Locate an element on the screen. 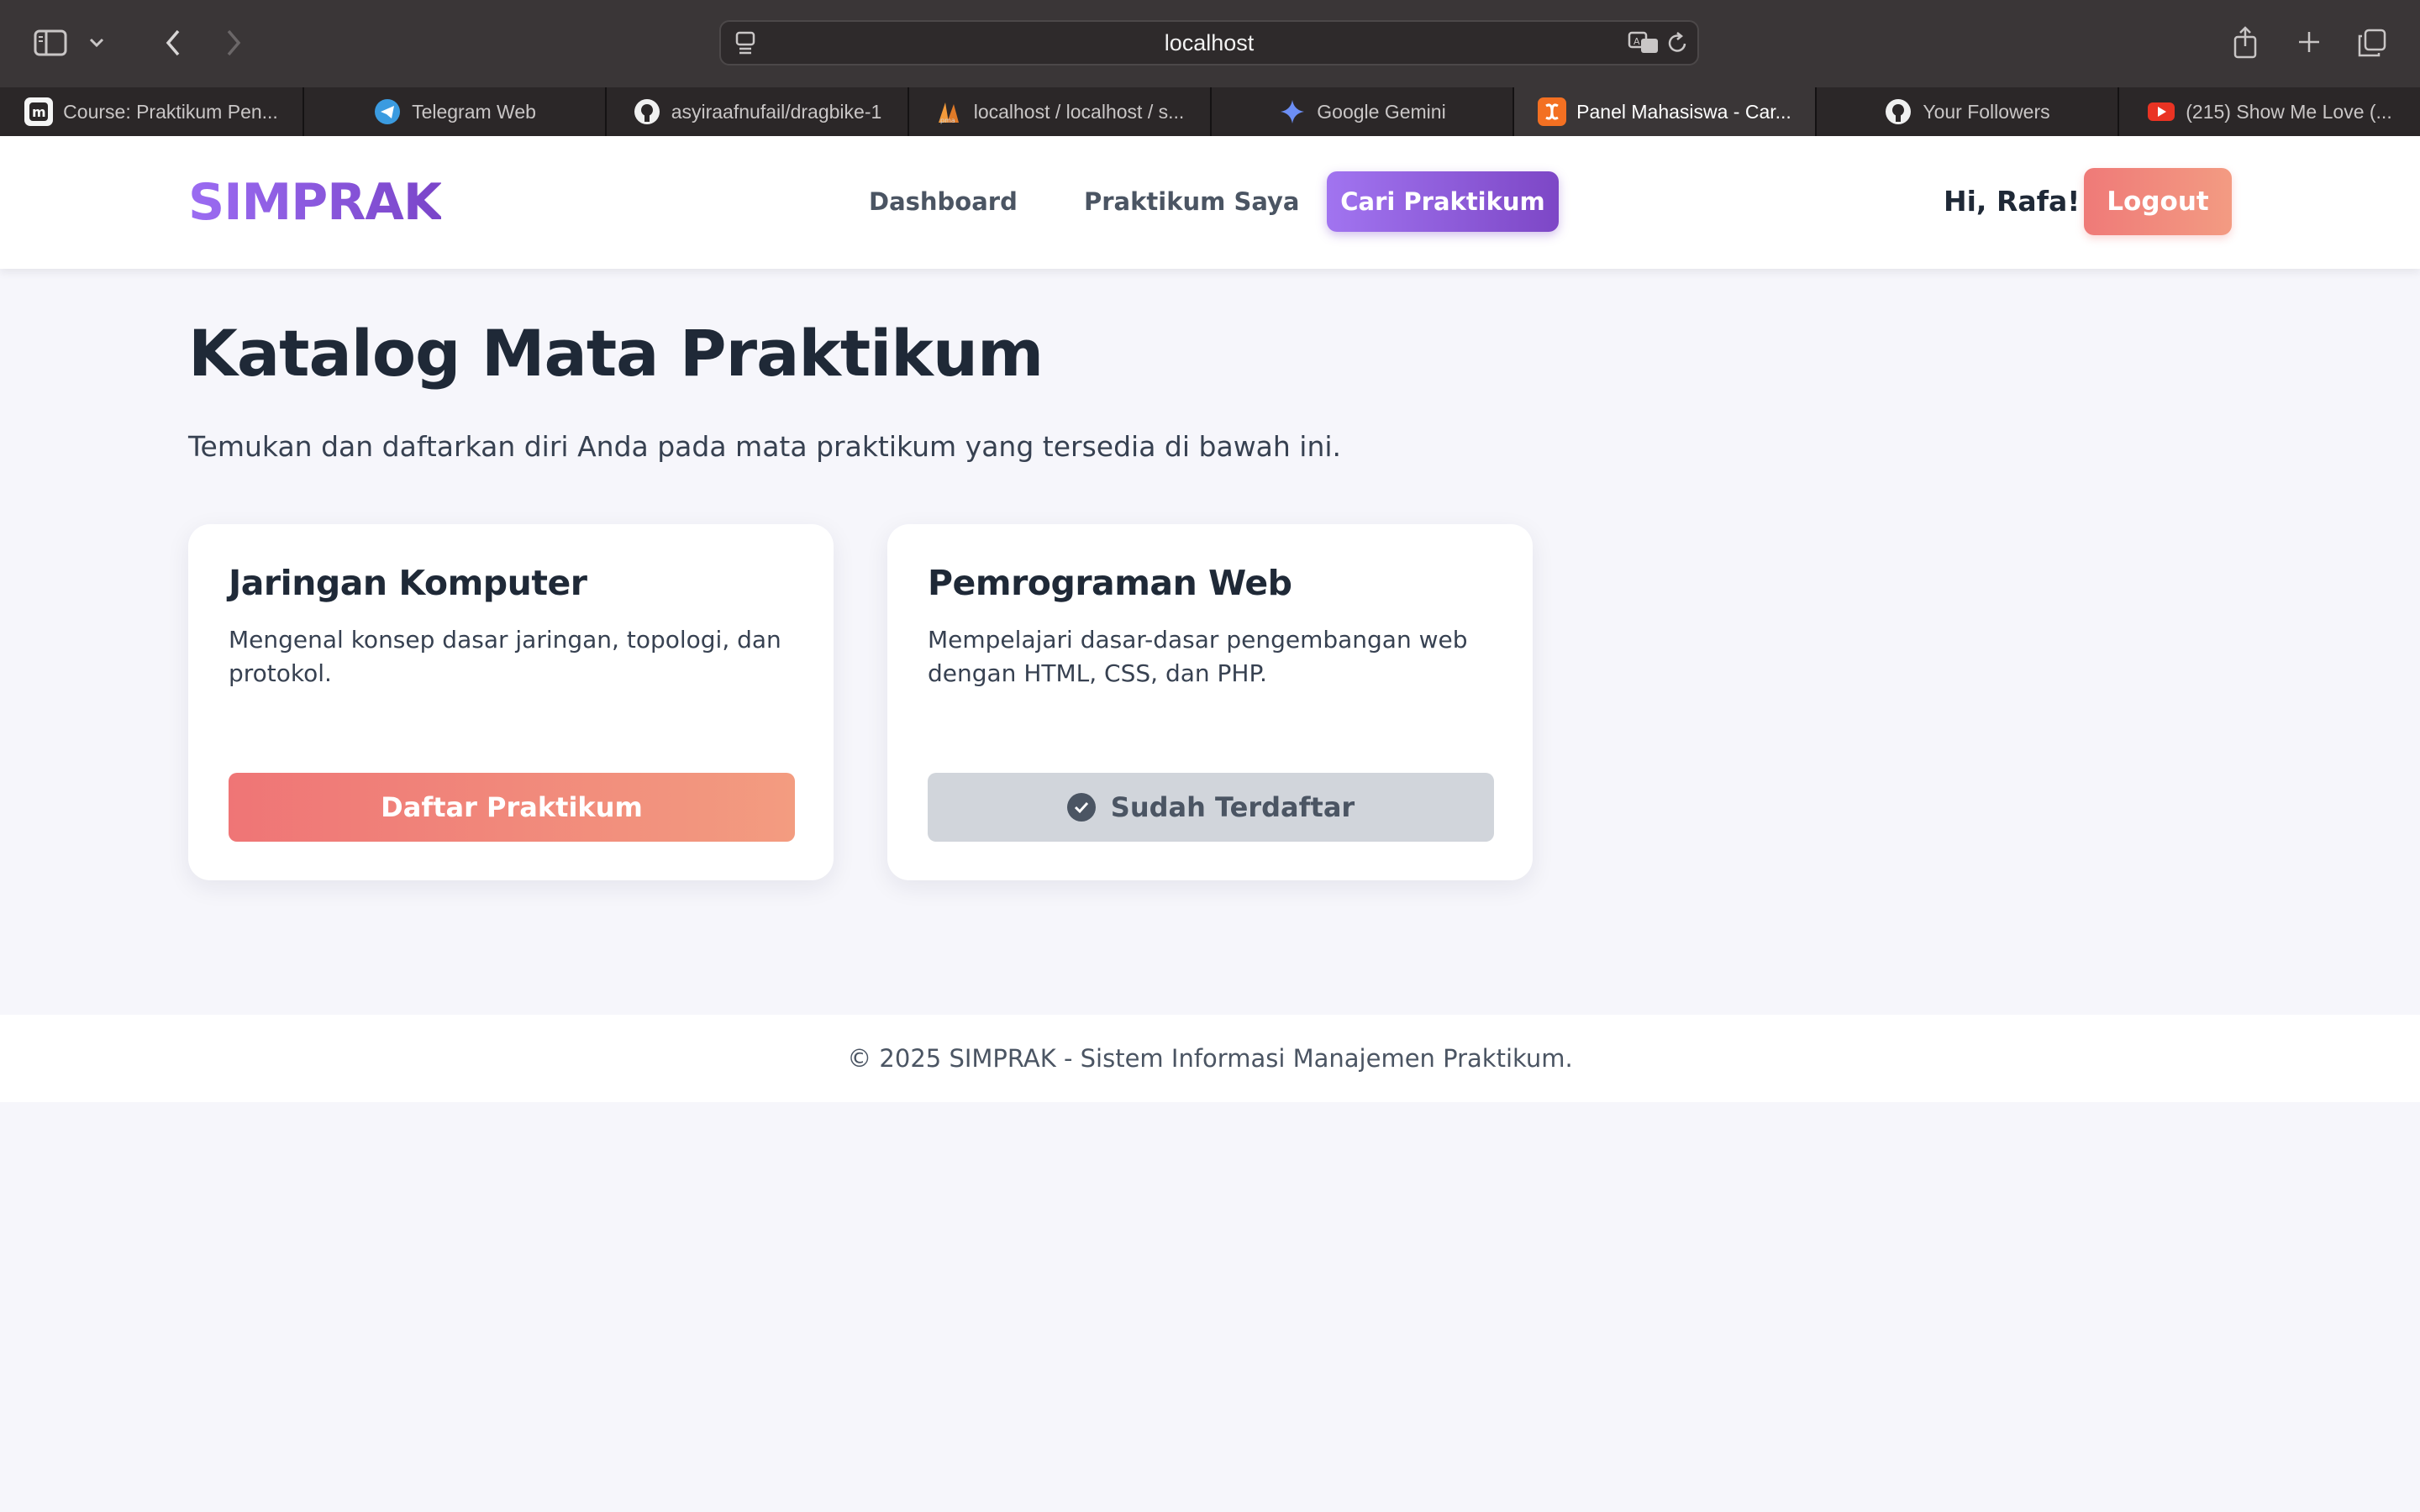  svg-text: m is located at coordinates (39, 112).